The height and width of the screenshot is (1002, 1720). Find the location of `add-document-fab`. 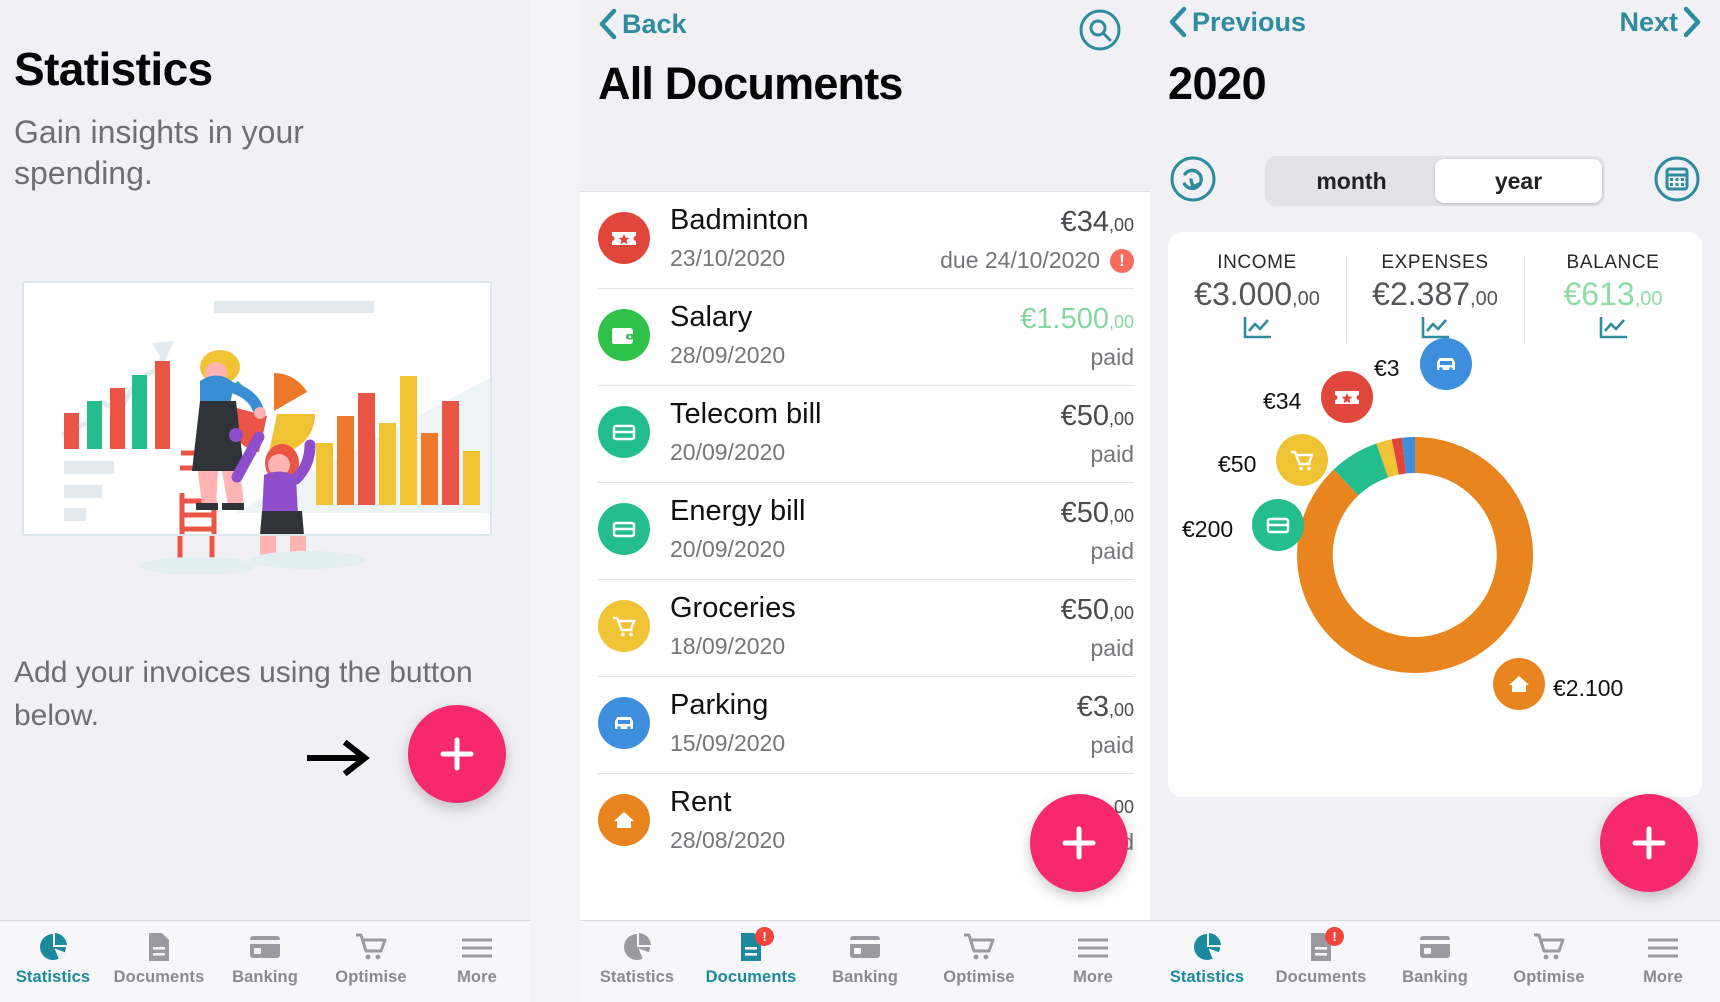

add-document-fab is located at coordinates (1079, 843).